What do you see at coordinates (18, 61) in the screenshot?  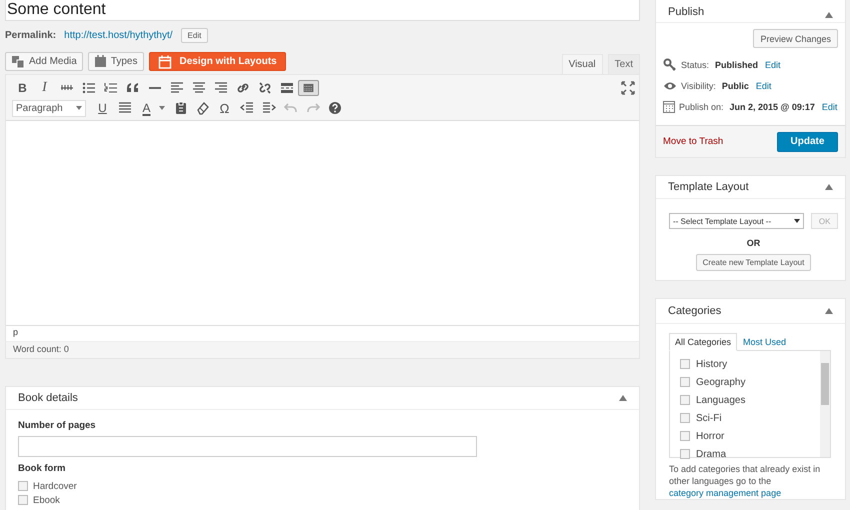 I see `media-icon` at bounding box center [18, 61].